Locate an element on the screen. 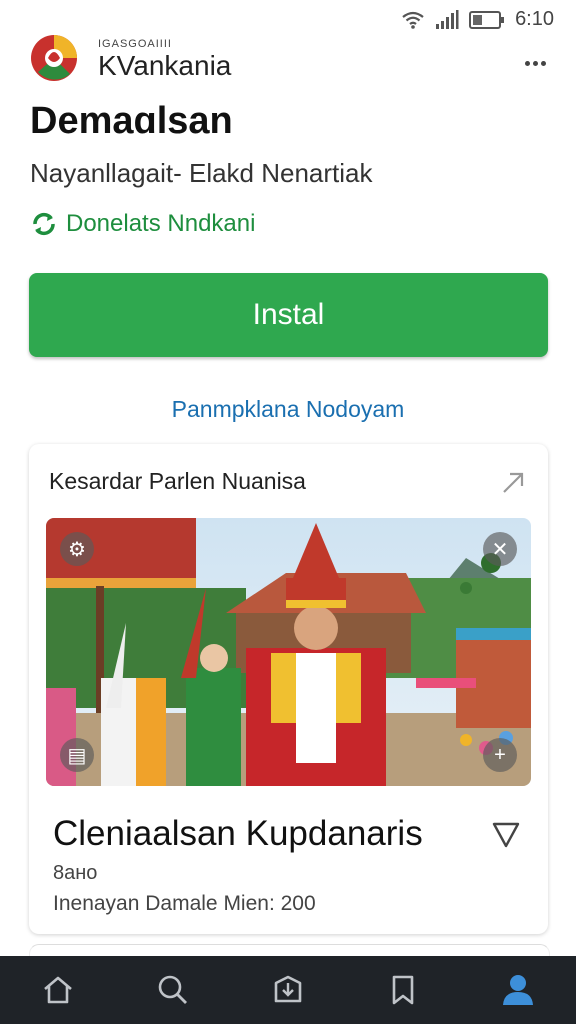 The height and width of the screenshot is (1024, 576). arrow-icon is located at coordinates (513, 483).